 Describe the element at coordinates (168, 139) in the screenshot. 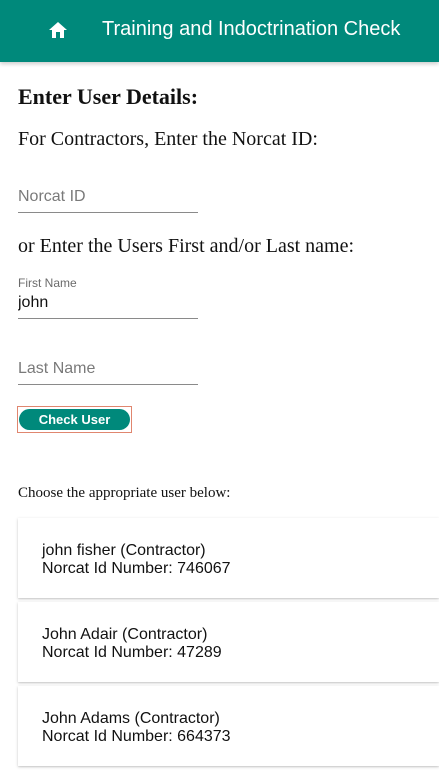

I see `contractor-prompt: For Contractors, Enter the Norcat ID:` at that location.